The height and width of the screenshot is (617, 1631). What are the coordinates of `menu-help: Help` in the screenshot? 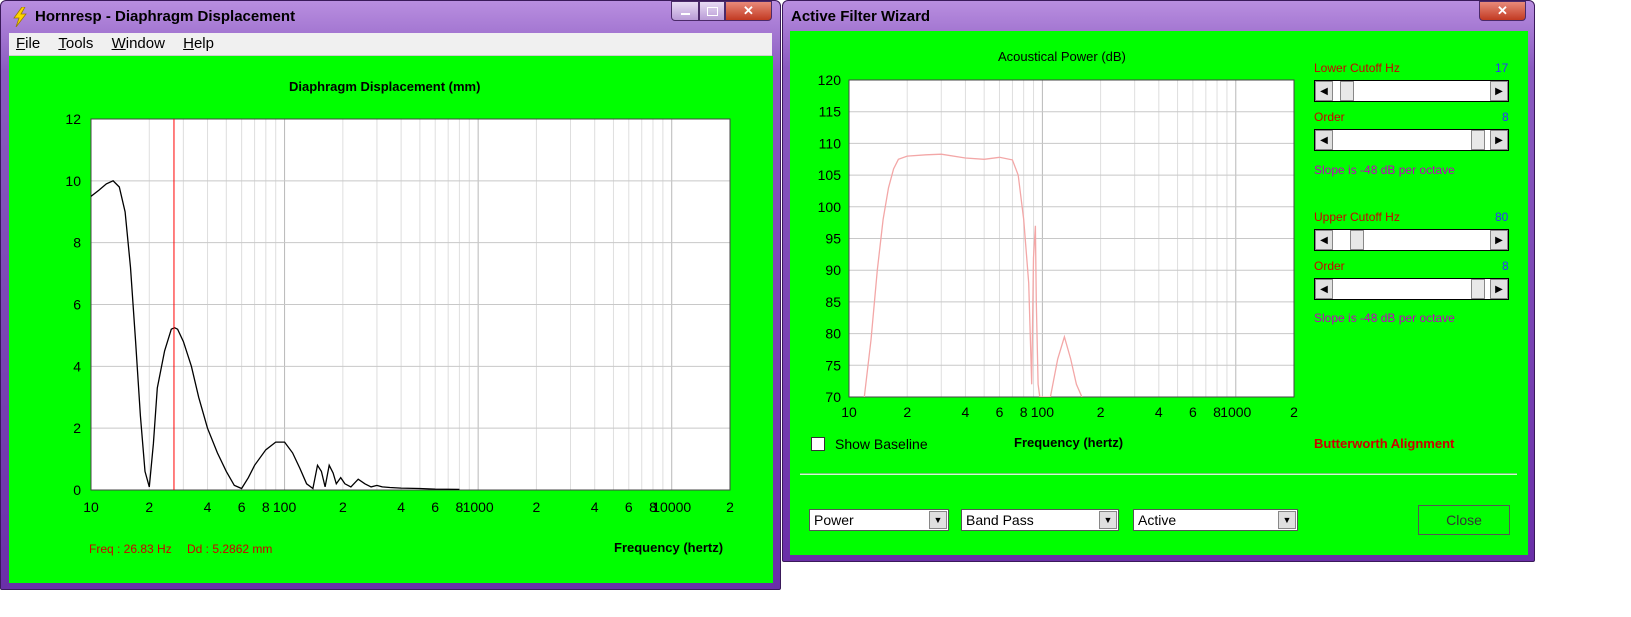 It's located at (198, 42).